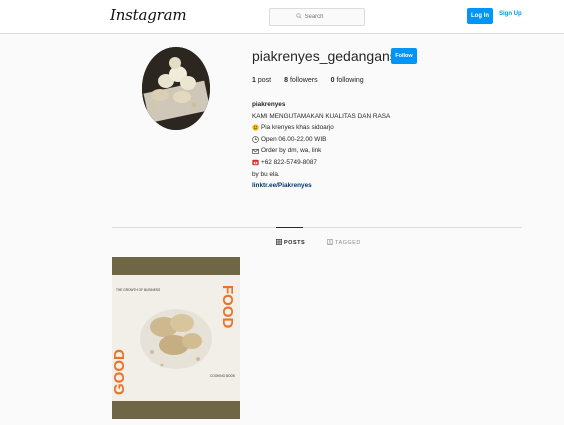 The height and width of the screenshot is (425, 564). I want to click on bio-line-tagline: KAMI MENGUTAMAKAN KUALITAS DAN RASA, so click(321, 116).